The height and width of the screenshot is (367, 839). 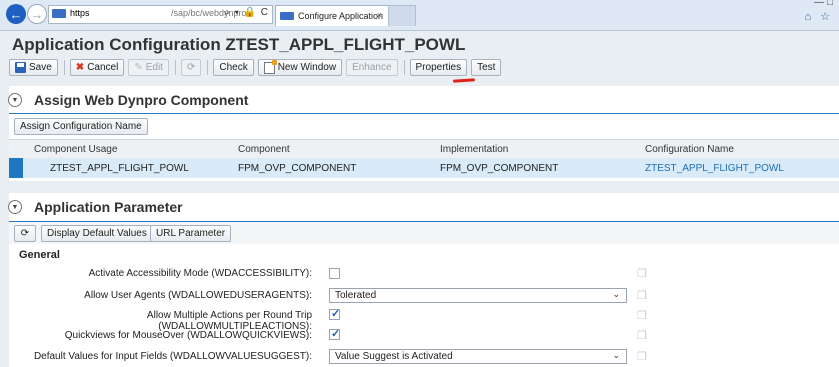 I want to click on cancel-button: ✖ Cancel, so click(x=97, y=67).